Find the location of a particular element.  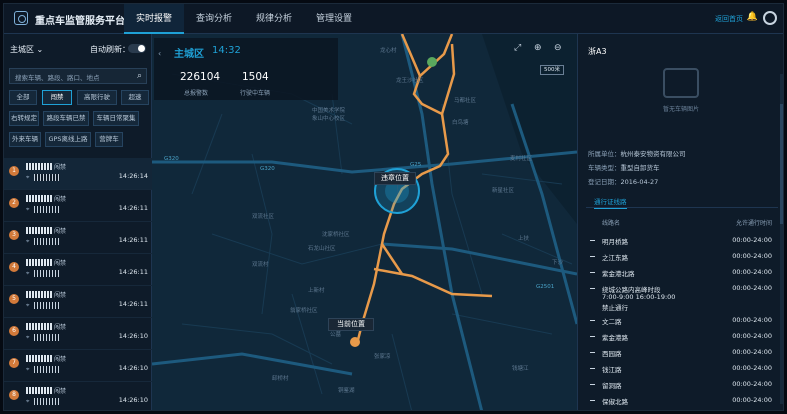

alarm-time: 14:26:10 is located at coordinates (133, 368).